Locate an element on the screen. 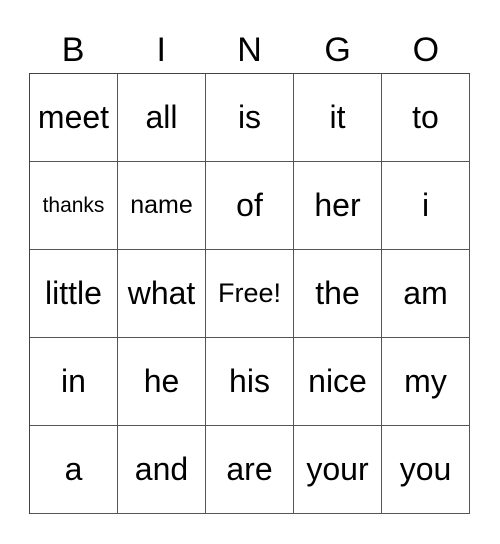 Image resolution: width=500 pixels, height=544 pixels. free-space-cell: Free! is located at coordinates (250, 294).